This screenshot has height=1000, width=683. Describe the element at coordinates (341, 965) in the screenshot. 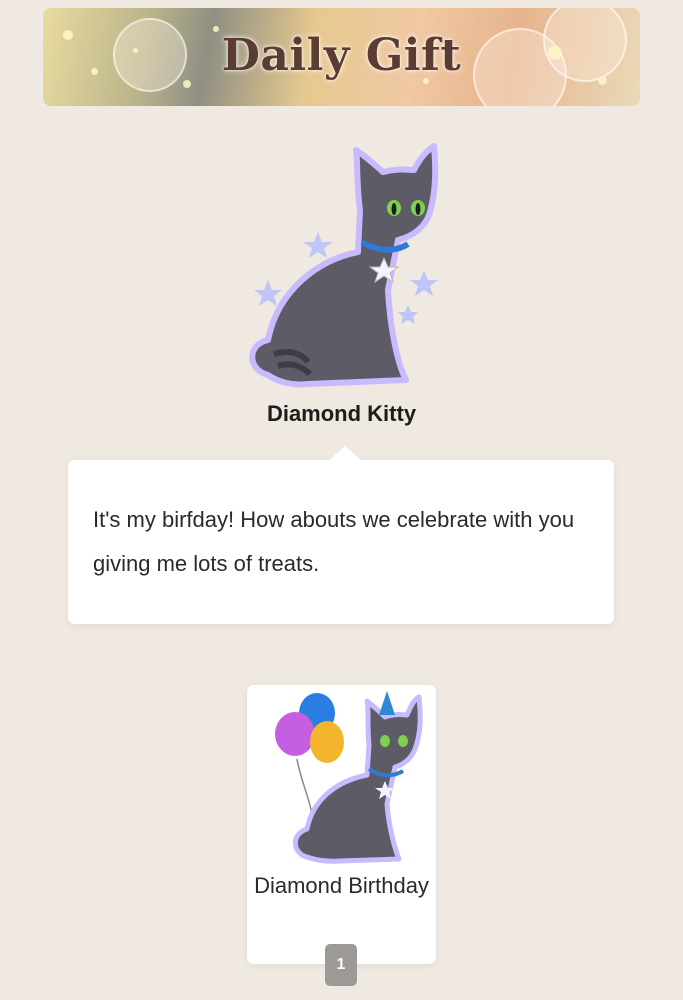

I see `quantity-badge: 1` at that location.